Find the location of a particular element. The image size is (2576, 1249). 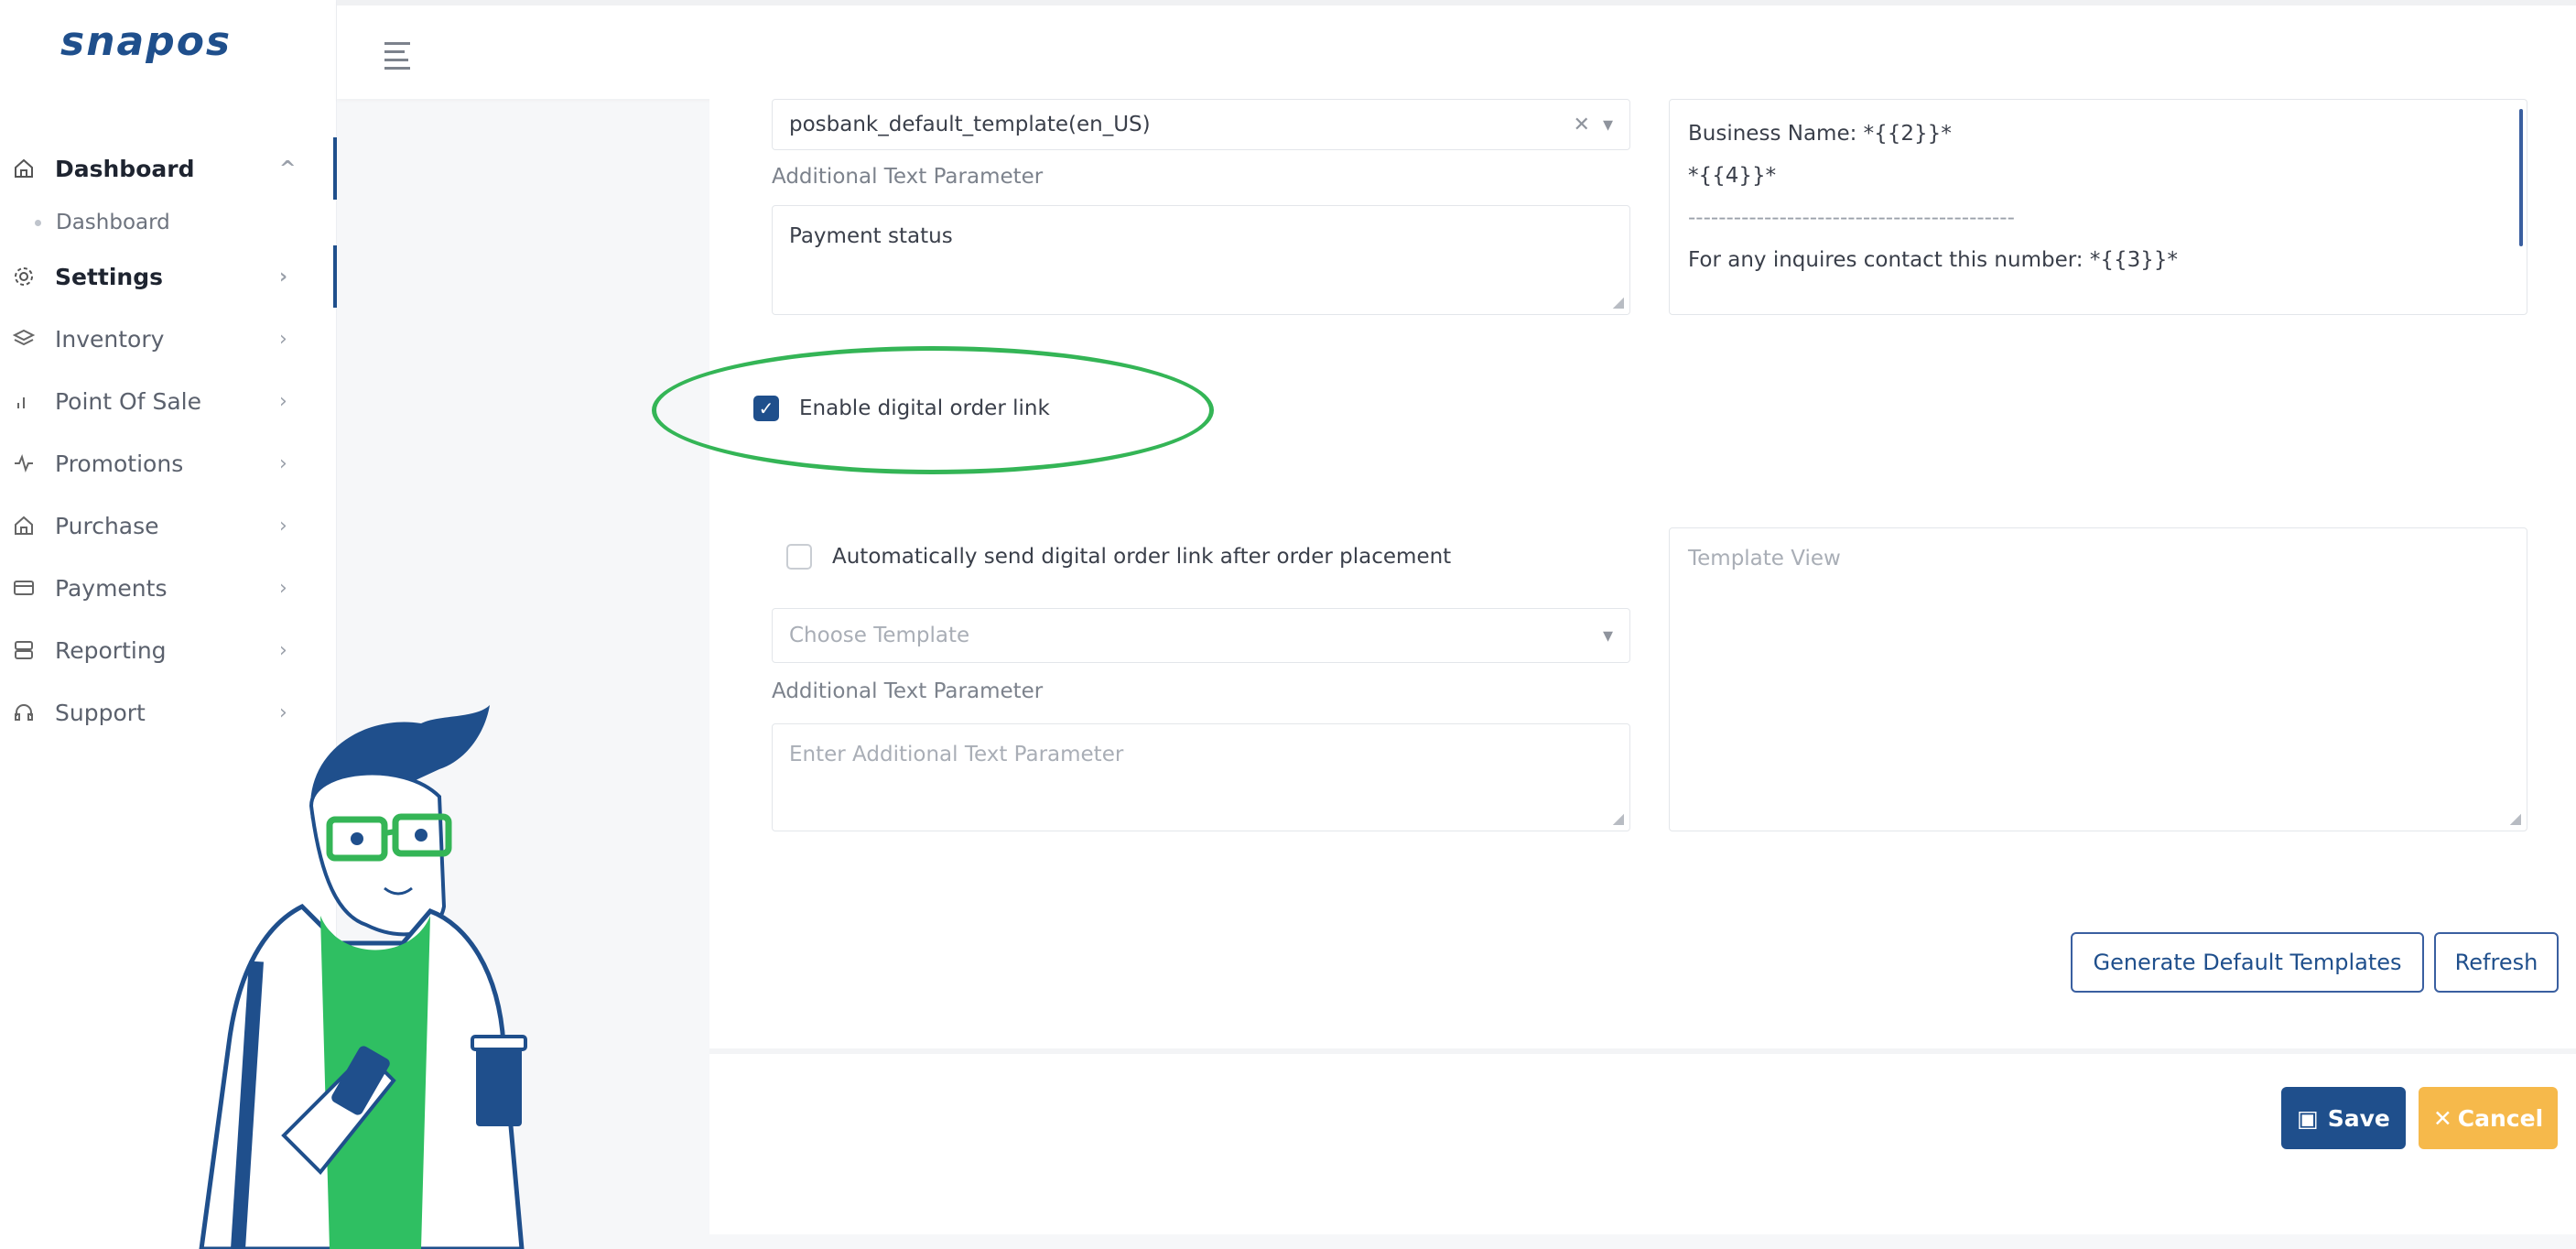

additional-text-field: Payment status ◢ is located at coordinates (1201, 260).